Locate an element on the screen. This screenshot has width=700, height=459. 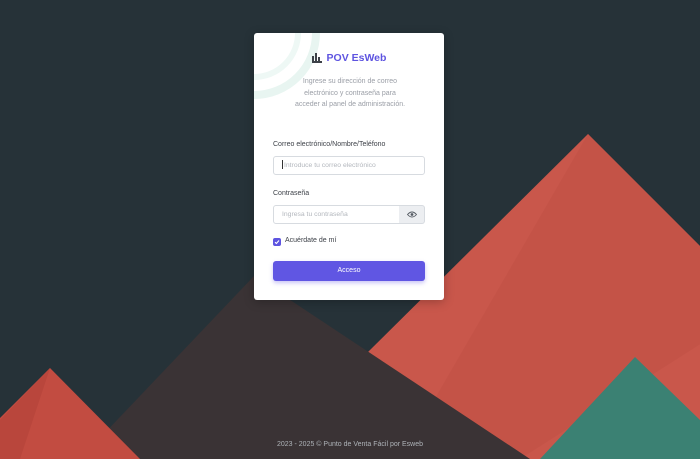
password-label: Contraseña is located at coordinates (291, 193).